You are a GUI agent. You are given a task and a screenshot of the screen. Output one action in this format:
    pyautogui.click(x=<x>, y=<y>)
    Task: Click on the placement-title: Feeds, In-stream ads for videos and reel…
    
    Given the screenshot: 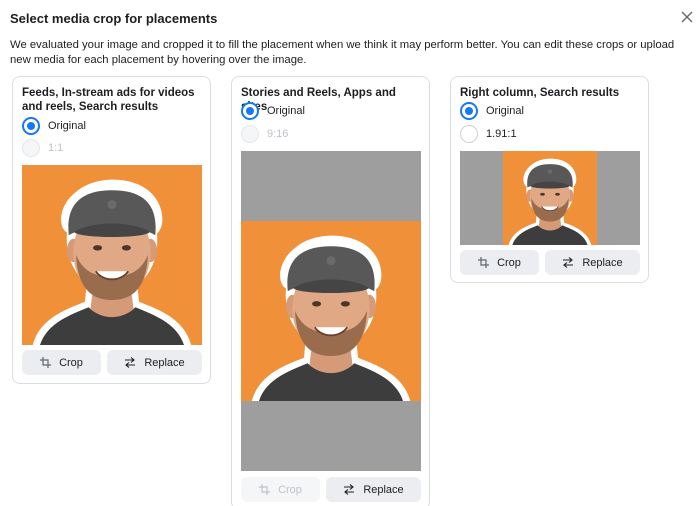 What is the action you would take?
    pyautogui.click(x=108, y=100)
    